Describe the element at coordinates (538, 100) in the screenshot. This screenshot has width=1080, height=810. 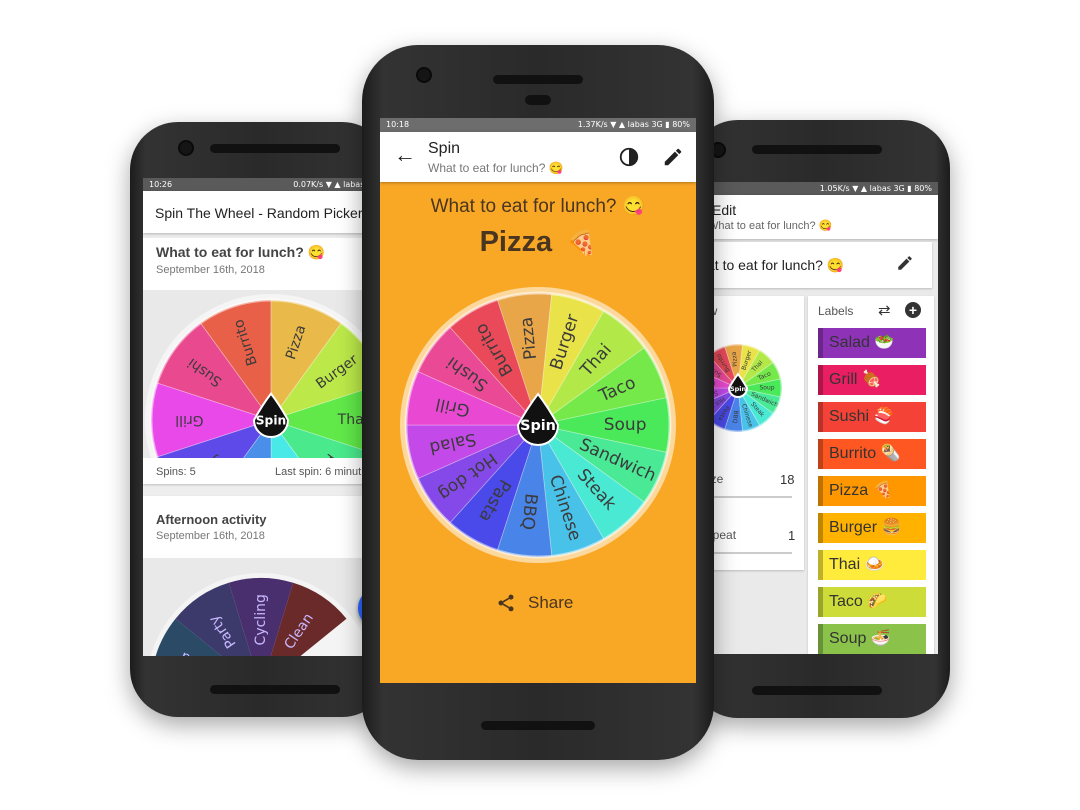
I see `center-mic` at that location.